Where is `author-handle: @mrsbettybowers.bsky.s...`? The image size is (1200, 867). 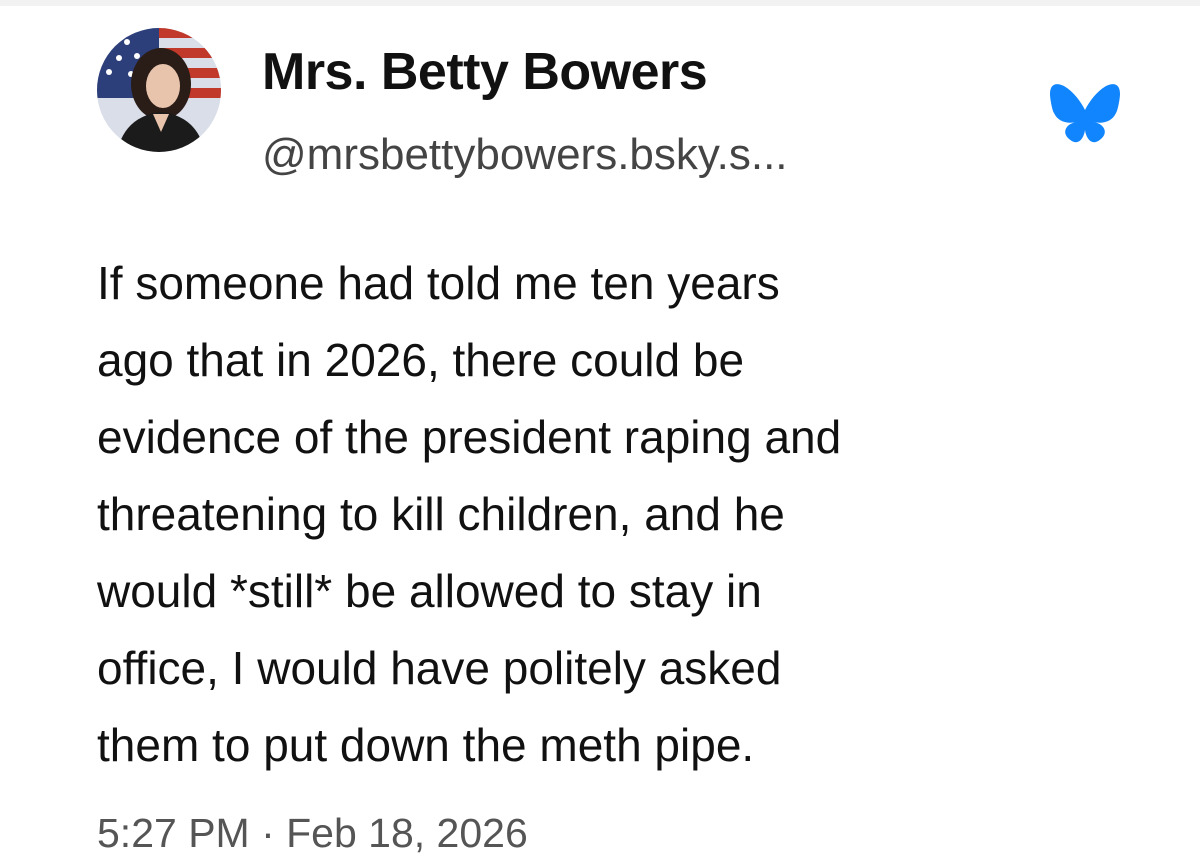
author-handle: @mrsbettybowers.bsky.s... is located at coordinates (525, 155).